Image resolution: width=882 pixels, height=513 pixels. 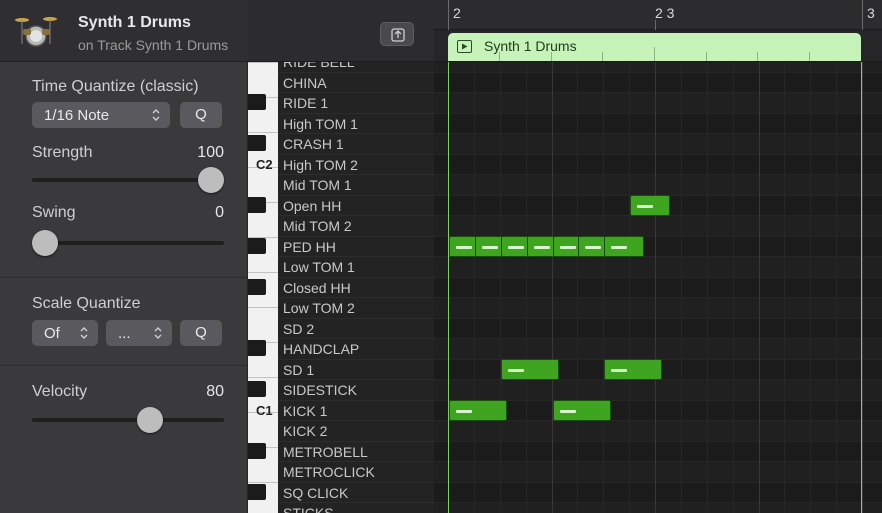 What do you see at coordinates (128, 180) in the screenshot?
I see `strength-slider` at bounding box center [128, 180].